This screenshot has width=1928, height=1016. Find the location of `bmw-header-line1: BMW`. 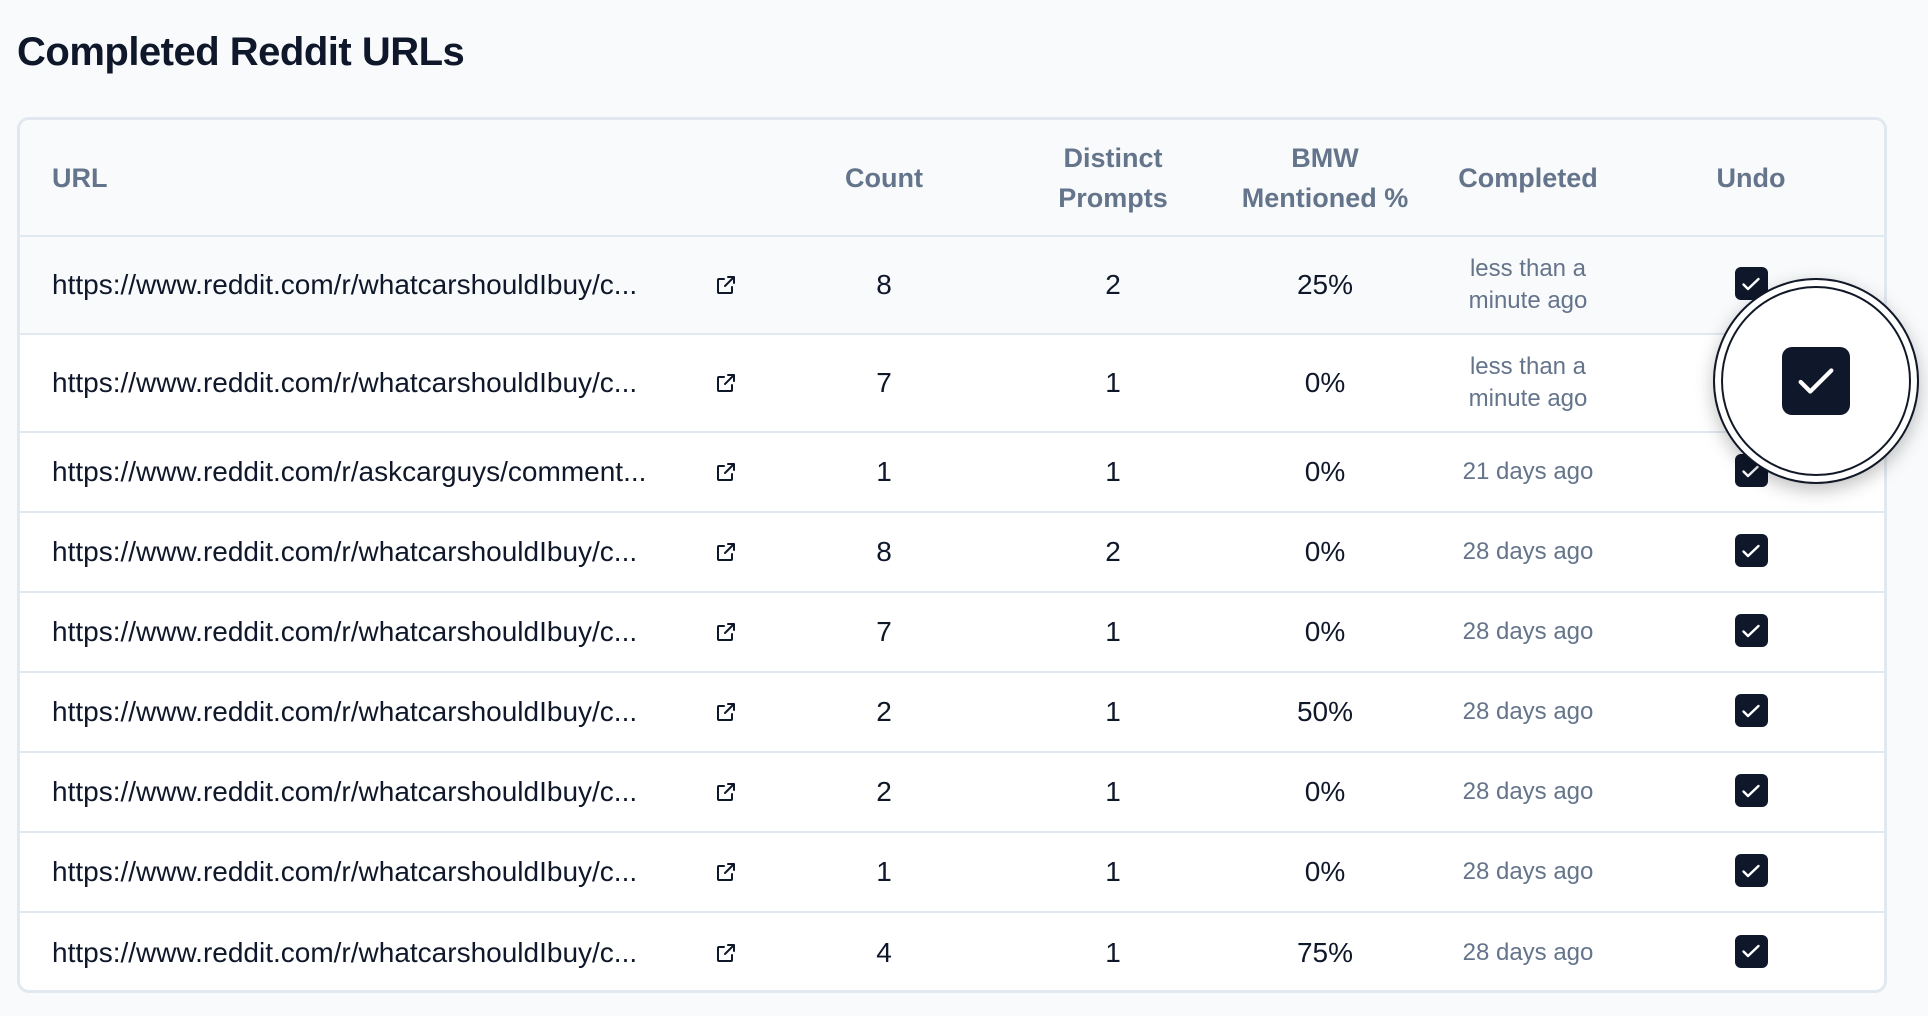

bmw-header-line1: BMW is located at coordinates (1325, 157).